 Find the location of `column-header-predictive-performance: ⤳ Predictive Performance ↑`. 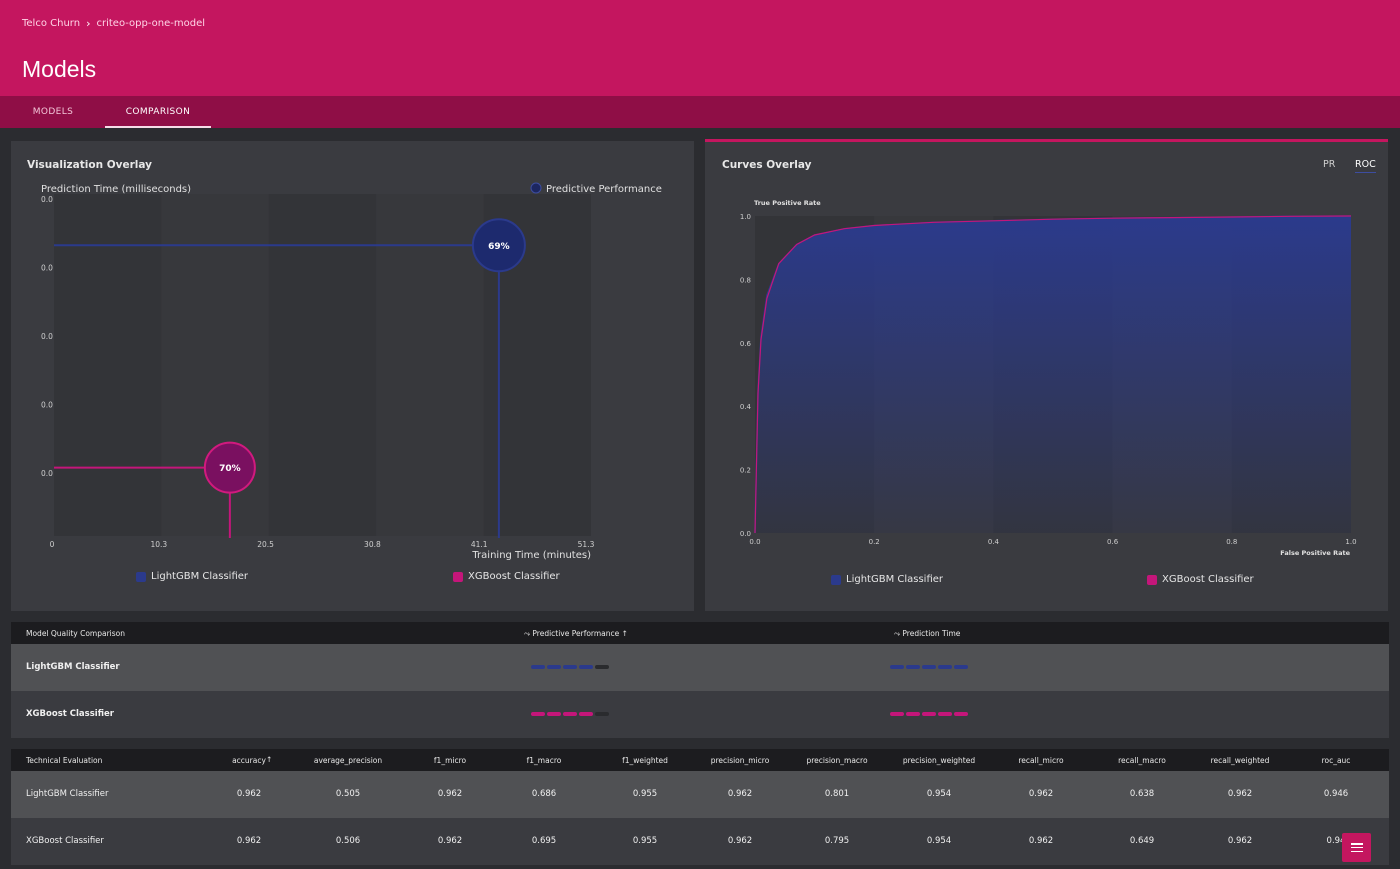

column-header-predictive-performance: ⤳ Predictive Performance ↑ is located at coordinates (576, 634).